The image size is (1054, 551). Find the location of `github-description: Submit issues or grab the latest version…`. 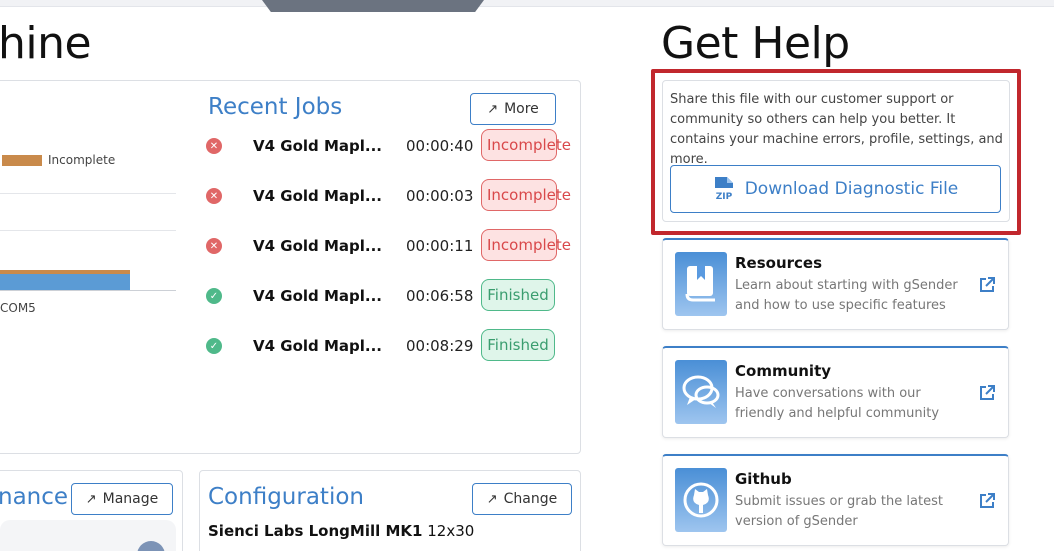

github-description: Submit issues or grab the latest version… is located at coordinates (839, 511).